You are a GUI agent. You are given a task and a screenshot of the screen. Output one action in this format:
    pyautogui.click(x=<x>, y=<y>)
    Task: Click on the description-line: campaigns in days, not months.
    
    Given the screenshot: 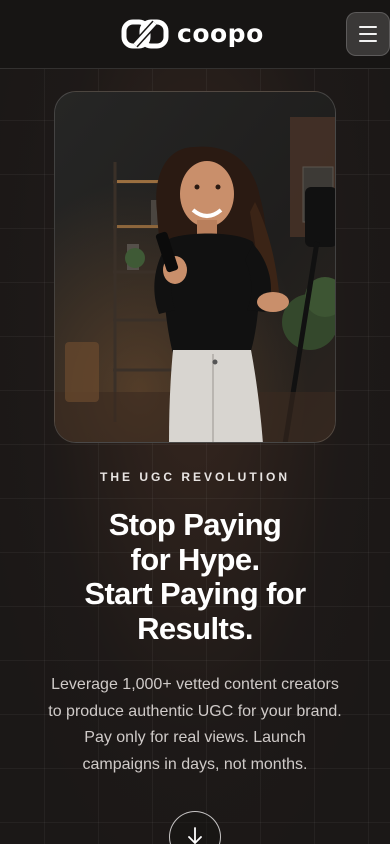 What is the action you would take?
    pyautogui.click(x=195, y=764)
    